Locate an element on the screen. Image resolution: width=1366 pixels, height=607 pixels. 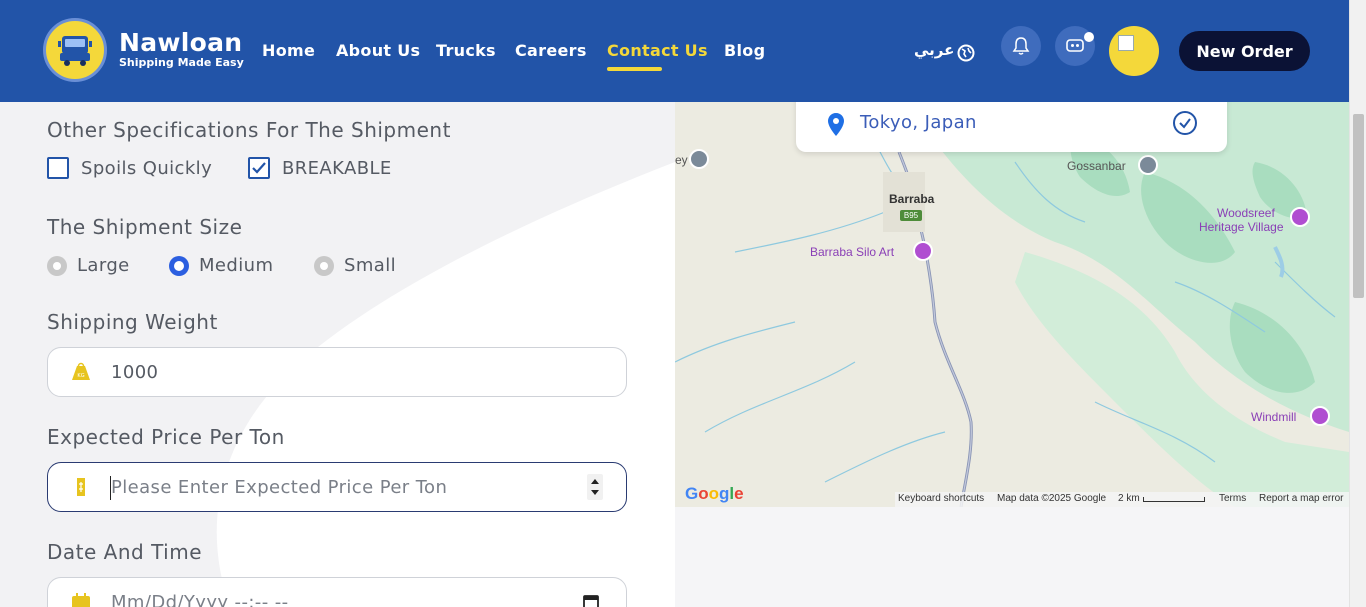
date-time-placeholder: Mm/Dd/Yyyy --:-- -- is located at coordinates (200, 599).